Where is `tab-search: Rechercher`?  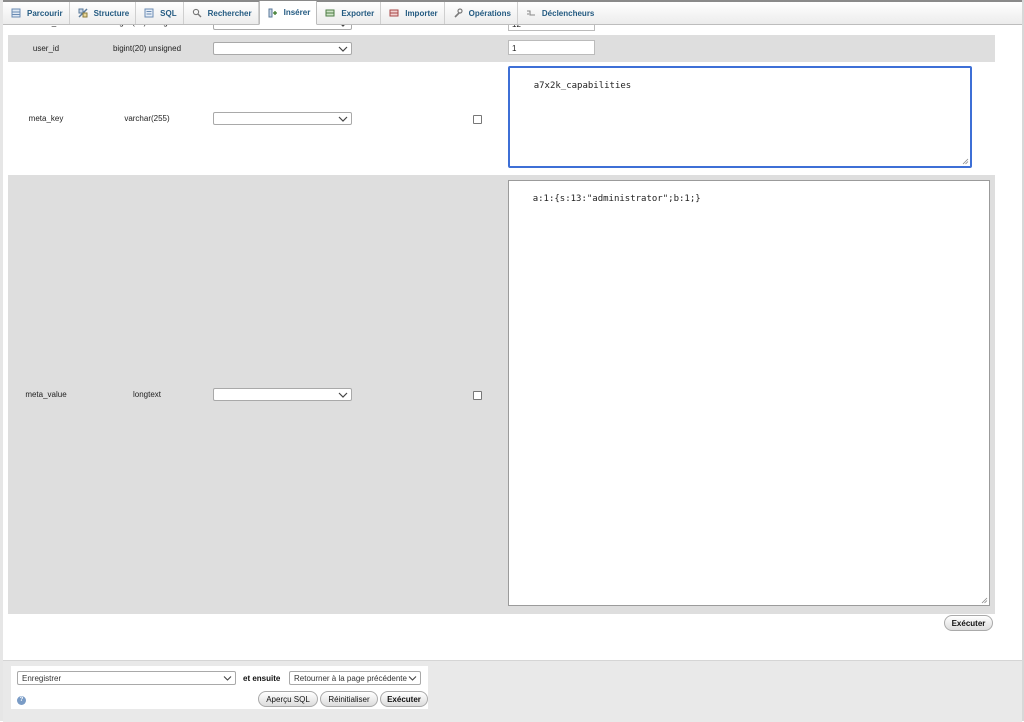 tab-search: Rechercher is located at coordinates (221, 13).